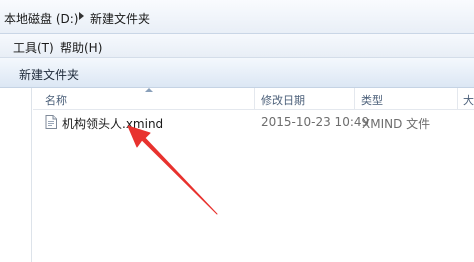 This screenshot has height=262, width=474. I want to click on column-header-size: 大小, so click(466, 98).